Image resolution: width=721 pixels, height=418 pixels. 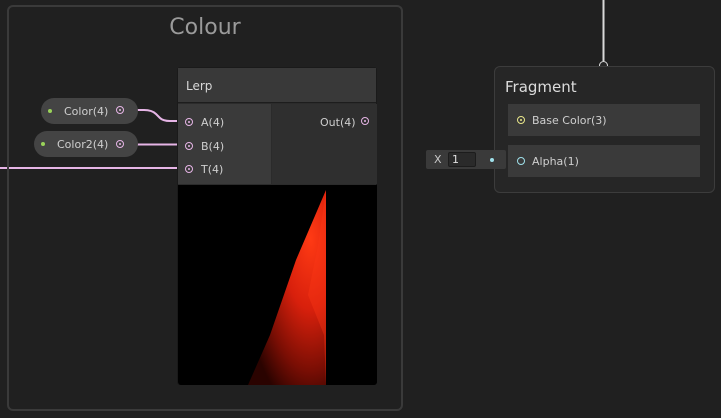 I want to click on lerp-input-slots: A(4) B(4) T(4), so click(x=224, y=144).